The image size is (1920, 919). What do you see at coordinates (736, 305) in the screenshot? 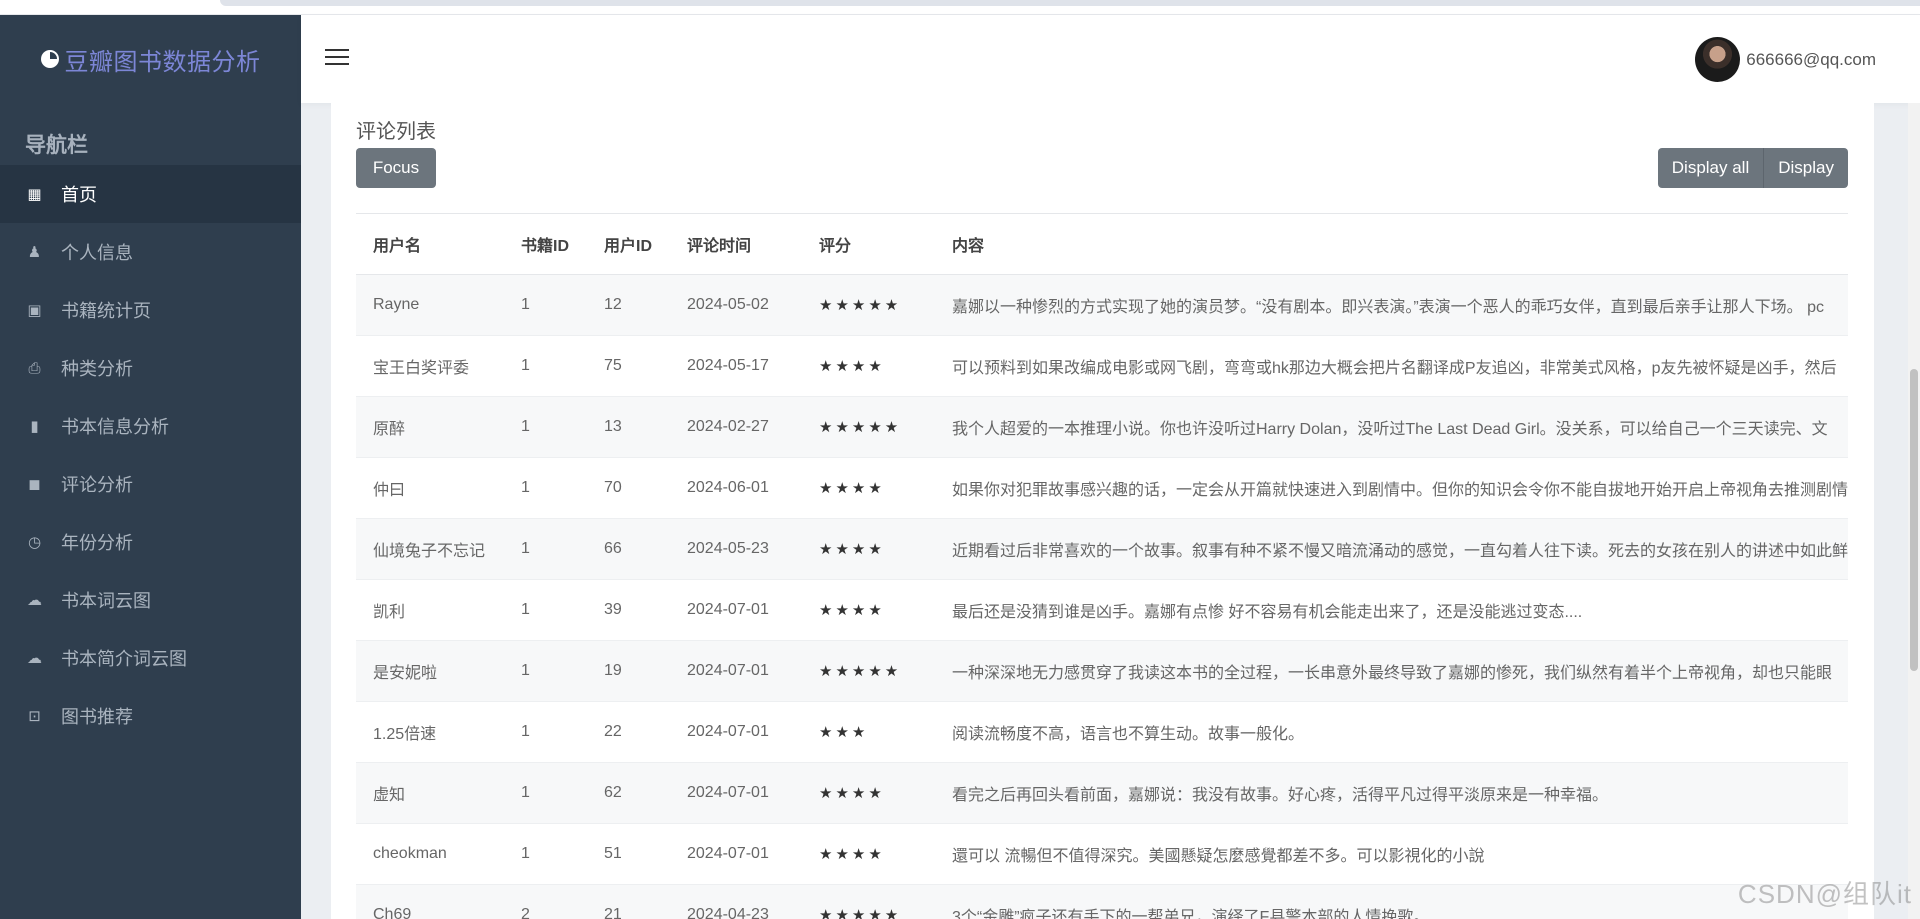
I see `cell-date: 2024-05-02` at bounding box center [736, 305].